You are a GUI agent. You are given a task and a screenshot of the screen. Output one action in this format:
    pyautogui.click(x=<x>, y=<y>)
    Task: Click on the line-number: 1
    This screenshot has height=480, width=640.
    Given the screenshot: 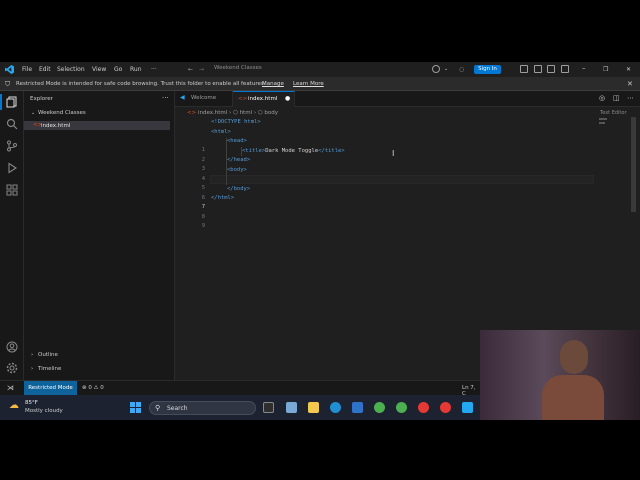 What is the action you would take?
    pyautogui.click(x=203, y=150)
    